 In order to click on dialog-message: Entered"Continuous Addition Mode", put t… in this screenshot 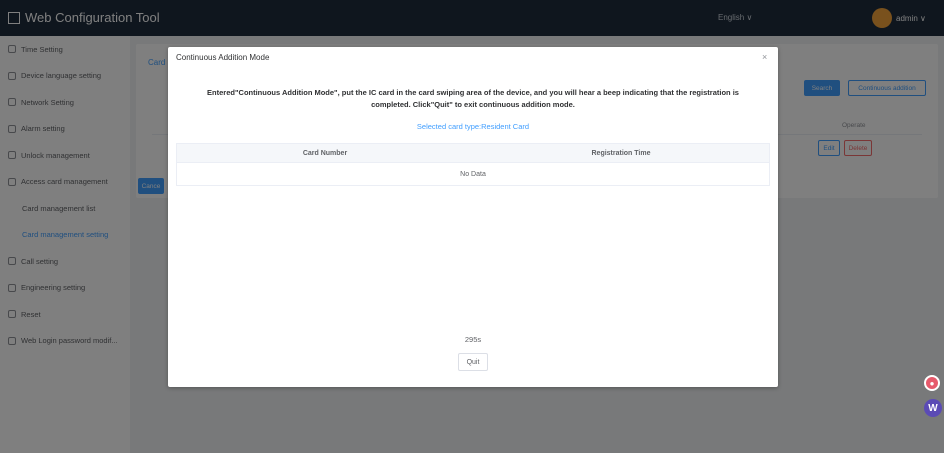, I will do `click(473, 98)`.